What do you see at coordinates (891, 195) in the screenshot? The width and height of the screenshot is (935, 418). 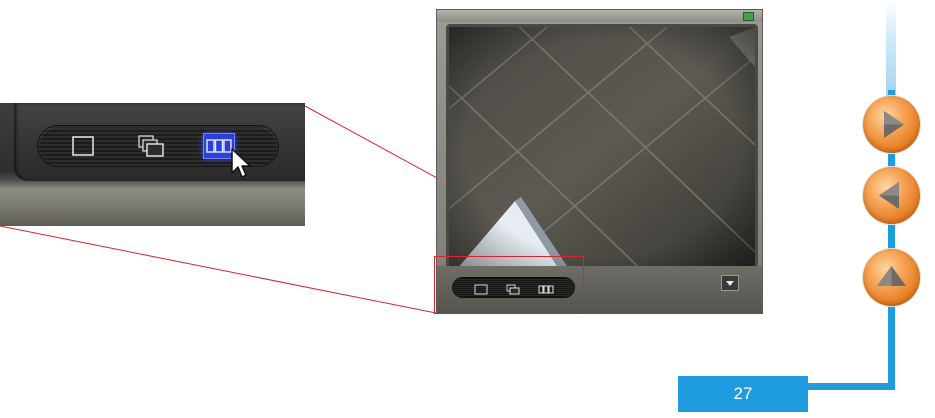 I see `previous-page-button` at bounding box center [891, 195].